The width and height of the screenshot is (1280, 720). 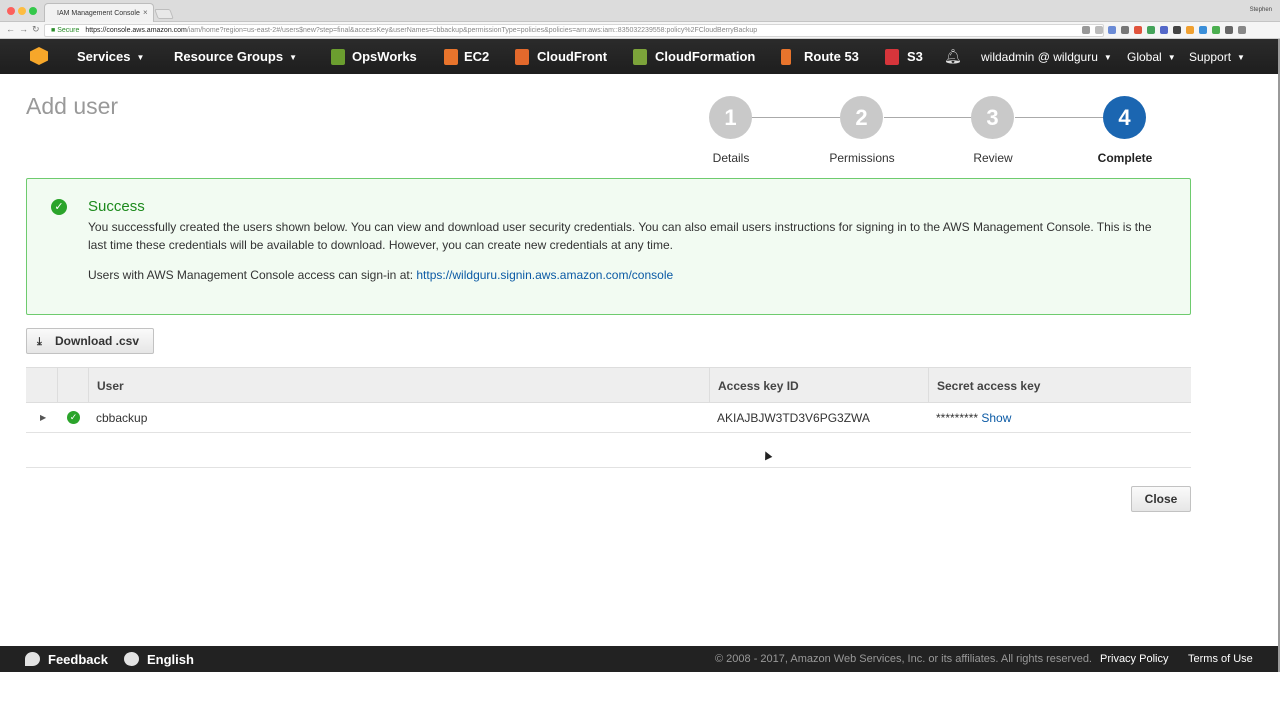 What do you see at coordinates (68, 30) in the screenshot?
I see `secure-label: Secure` at bounding box center [68, 30].